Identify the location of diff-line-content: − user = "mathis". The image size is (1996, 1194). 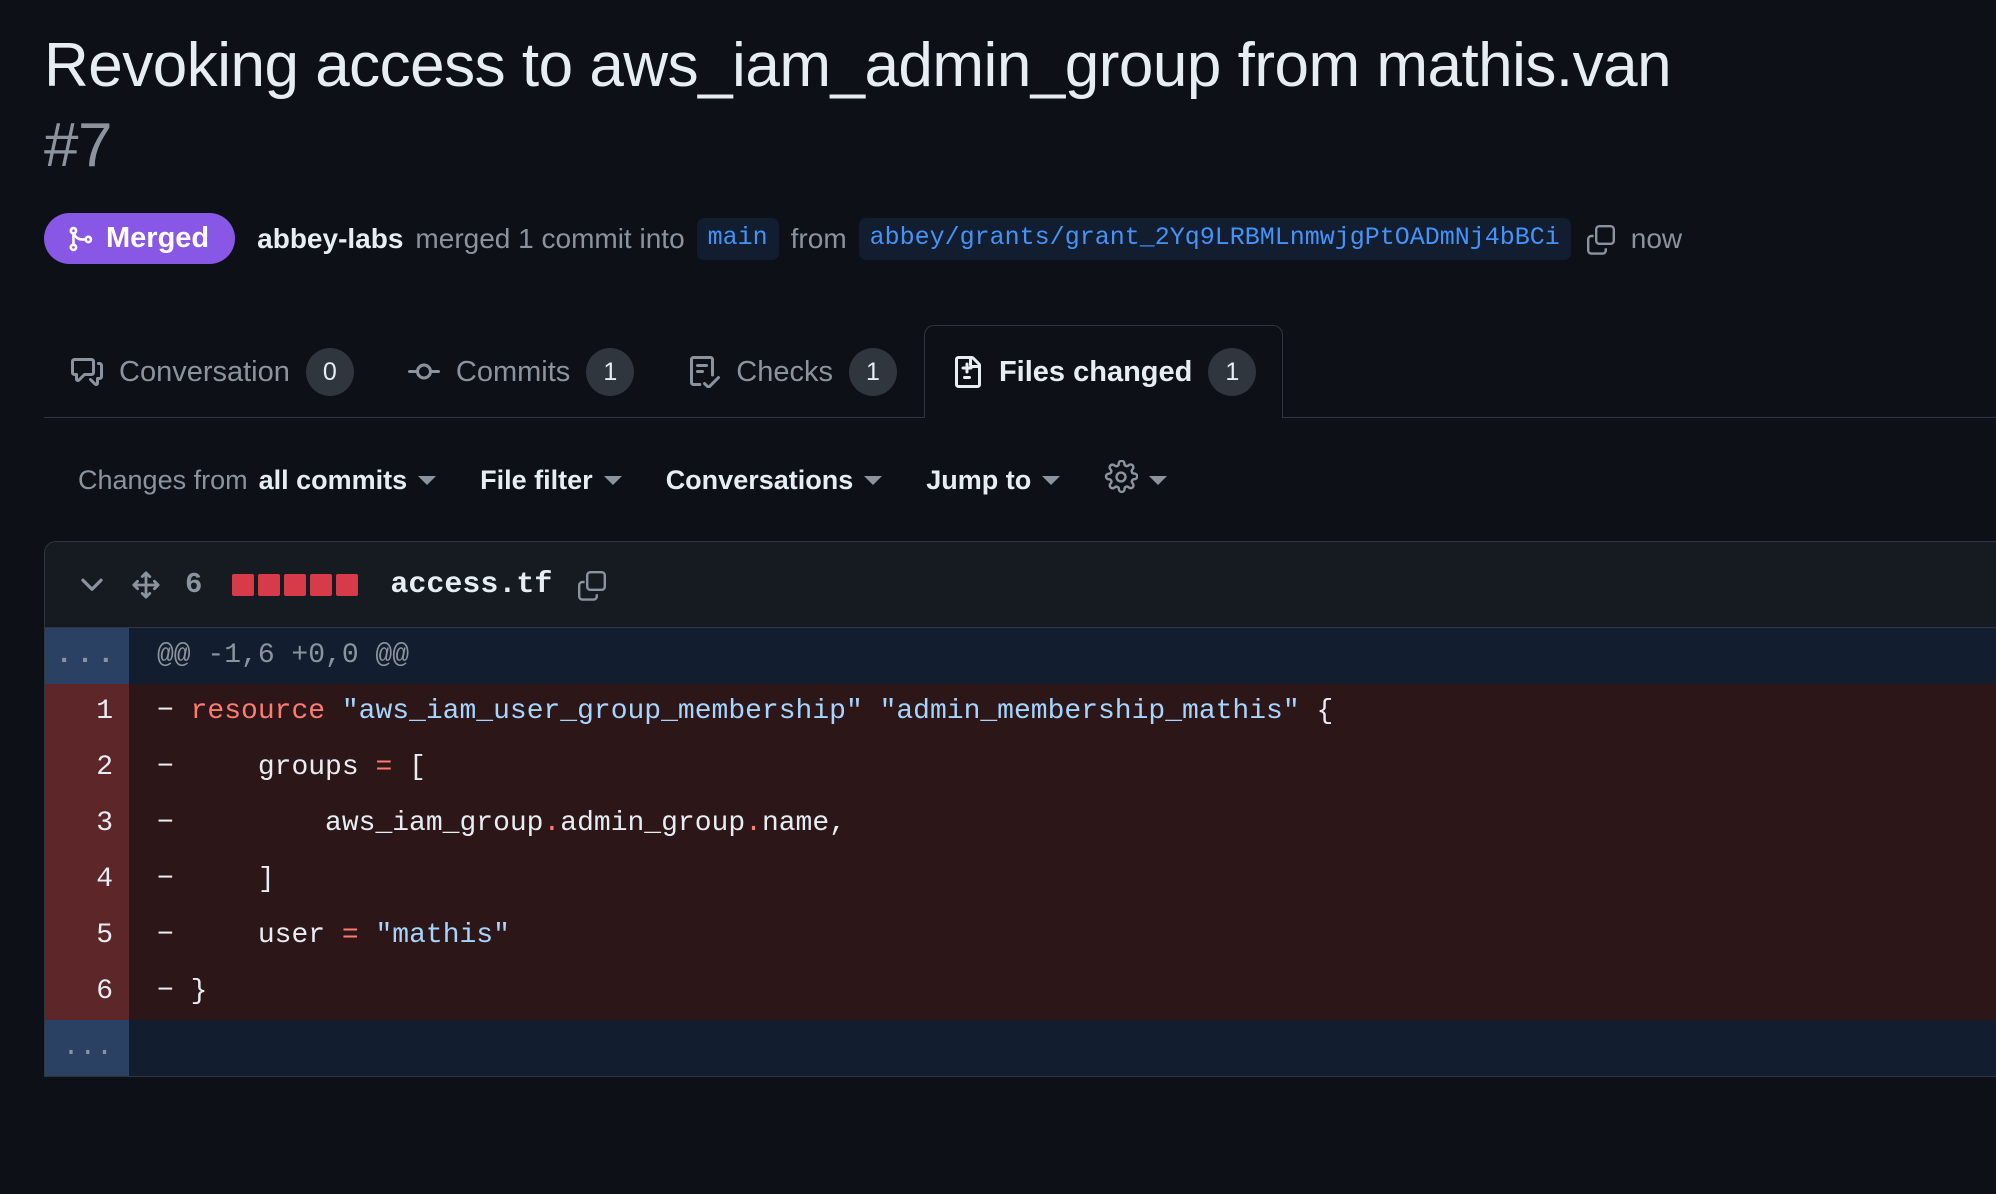
(1062, 936).